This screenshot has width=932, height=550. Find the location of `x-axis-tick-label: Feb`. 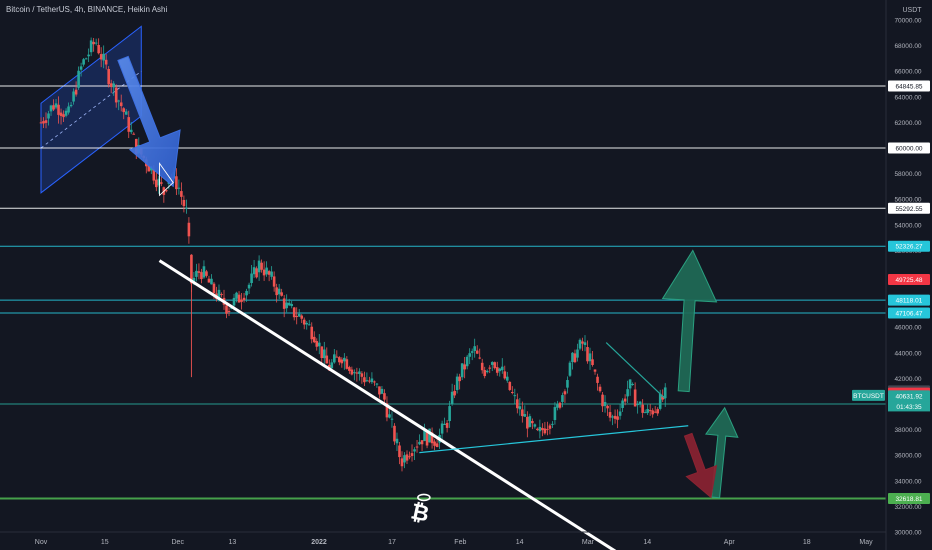

x-axis-tick-label: Feb is located at coordinates (460, 542).